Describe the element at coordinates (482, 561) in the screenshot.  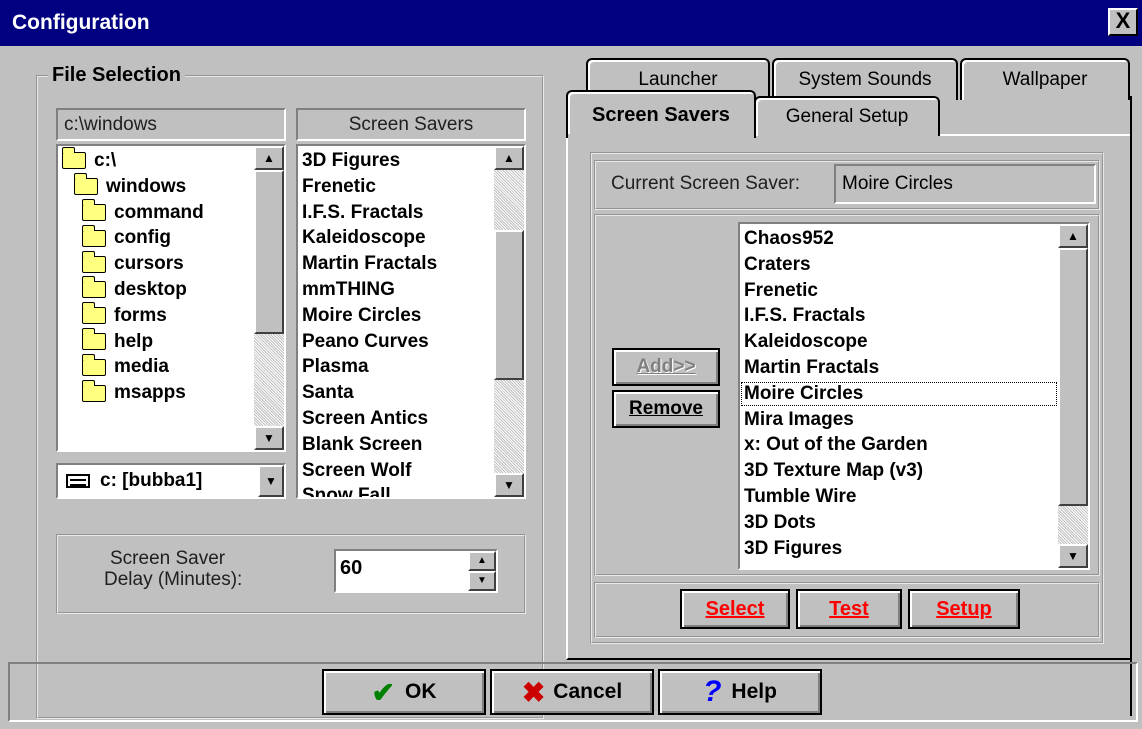
I see `spin-up-button: ▲` at that location.